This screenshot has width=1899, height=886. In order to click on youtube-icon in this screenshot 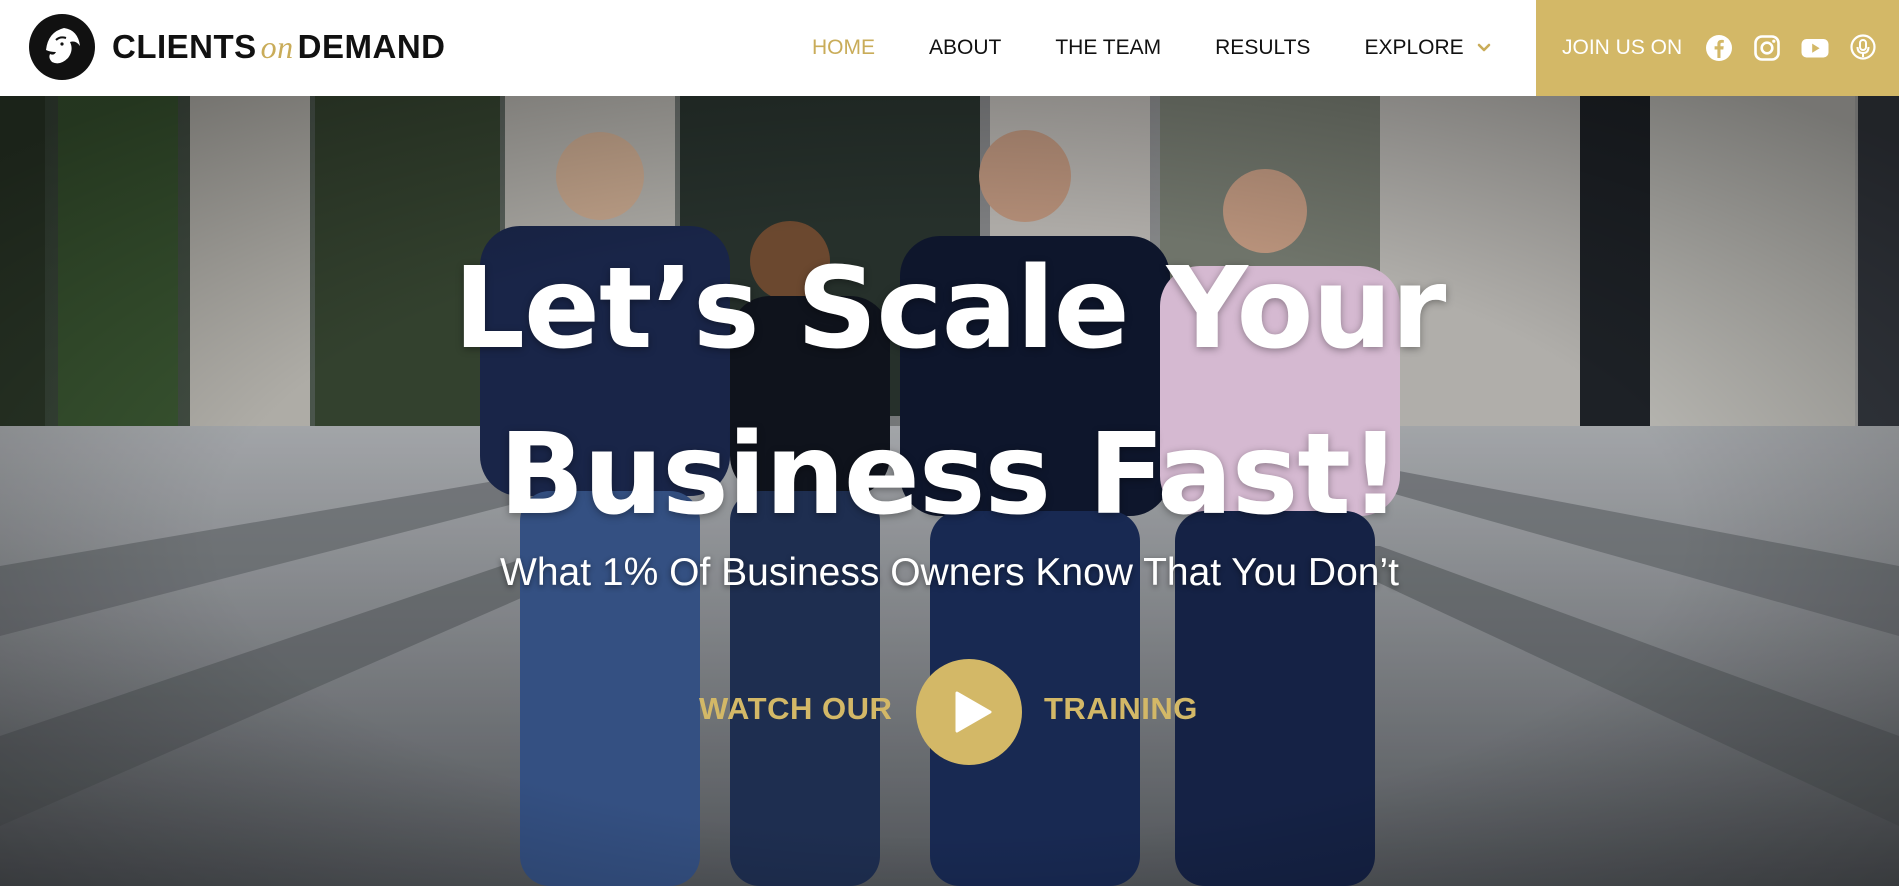, I will do `click(1815, 48)`.